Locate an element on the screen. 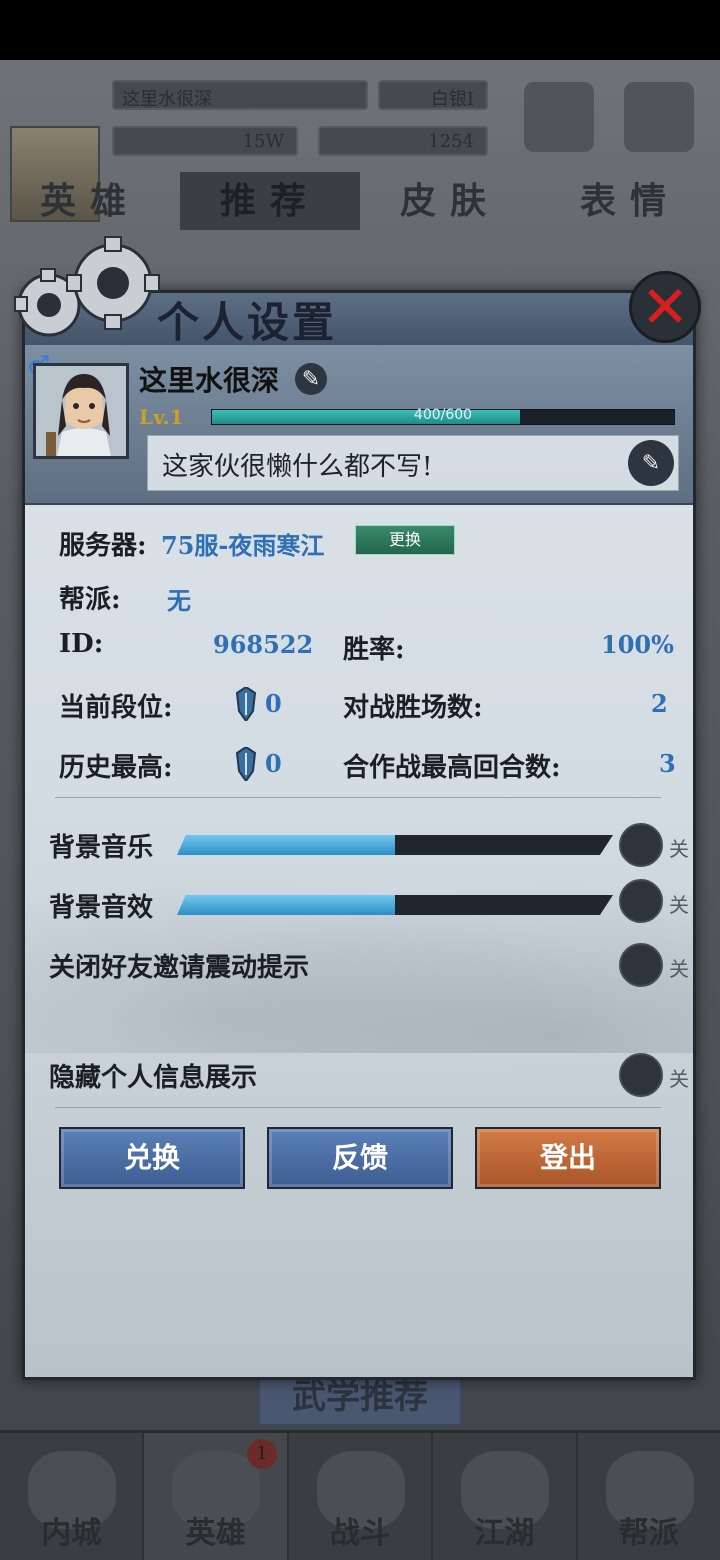  sfx-slider is located at coordinates (395, 905).